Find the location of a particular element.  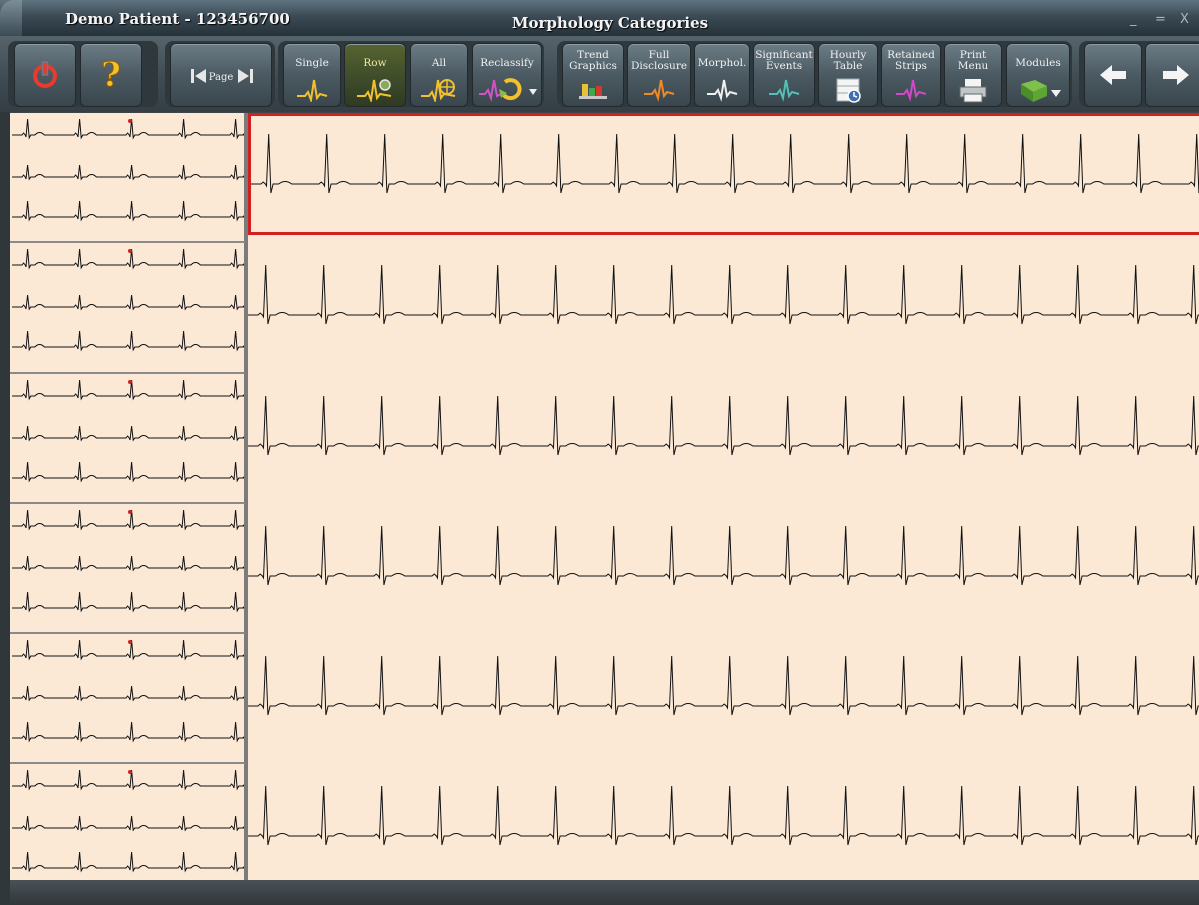

significant-events-label: Significant Events is located at coordinates (784, 60).